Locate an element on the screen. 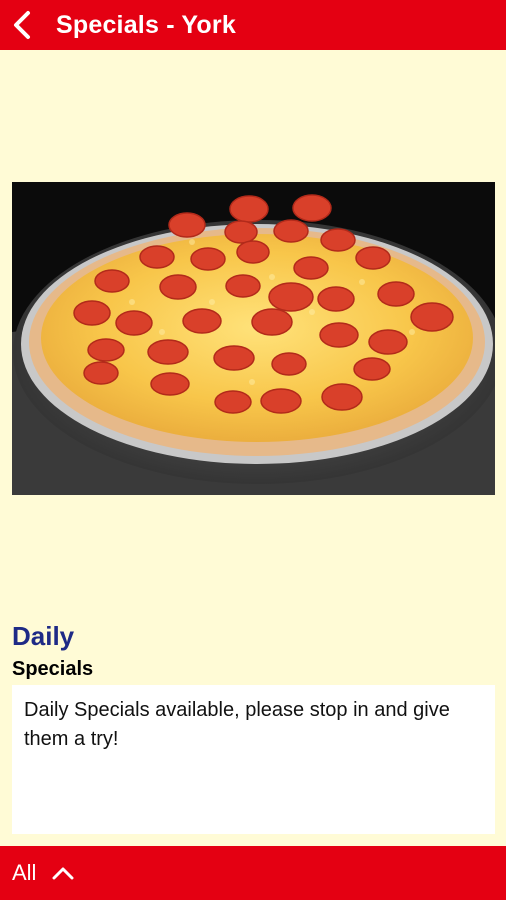 Image resolution: width=506 pixels, height=900 pixels. page-title: Specials - York is located at coordinates (146, 24).